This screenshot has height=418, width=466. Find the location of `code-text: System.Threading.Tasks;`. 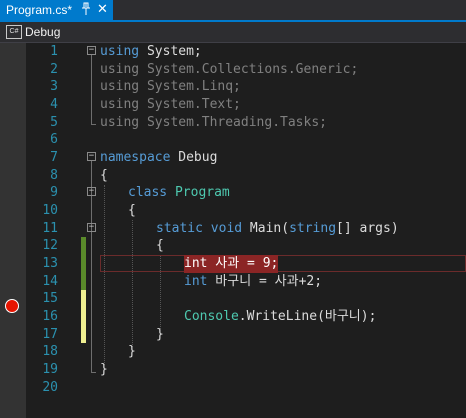

code-text: System.Threading.Tasks; is located at coordinates (233, 122).